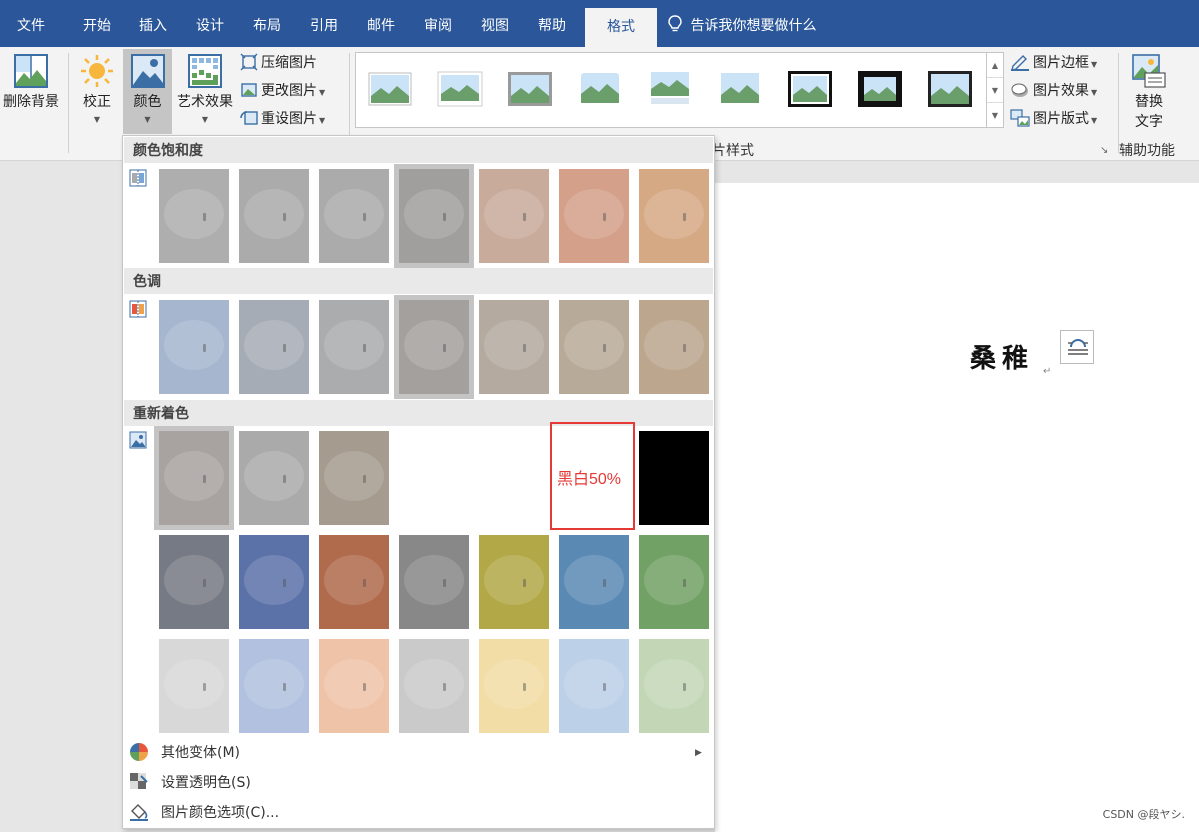  I want to click on compress-label: 压缩图片, so click(289, 63).